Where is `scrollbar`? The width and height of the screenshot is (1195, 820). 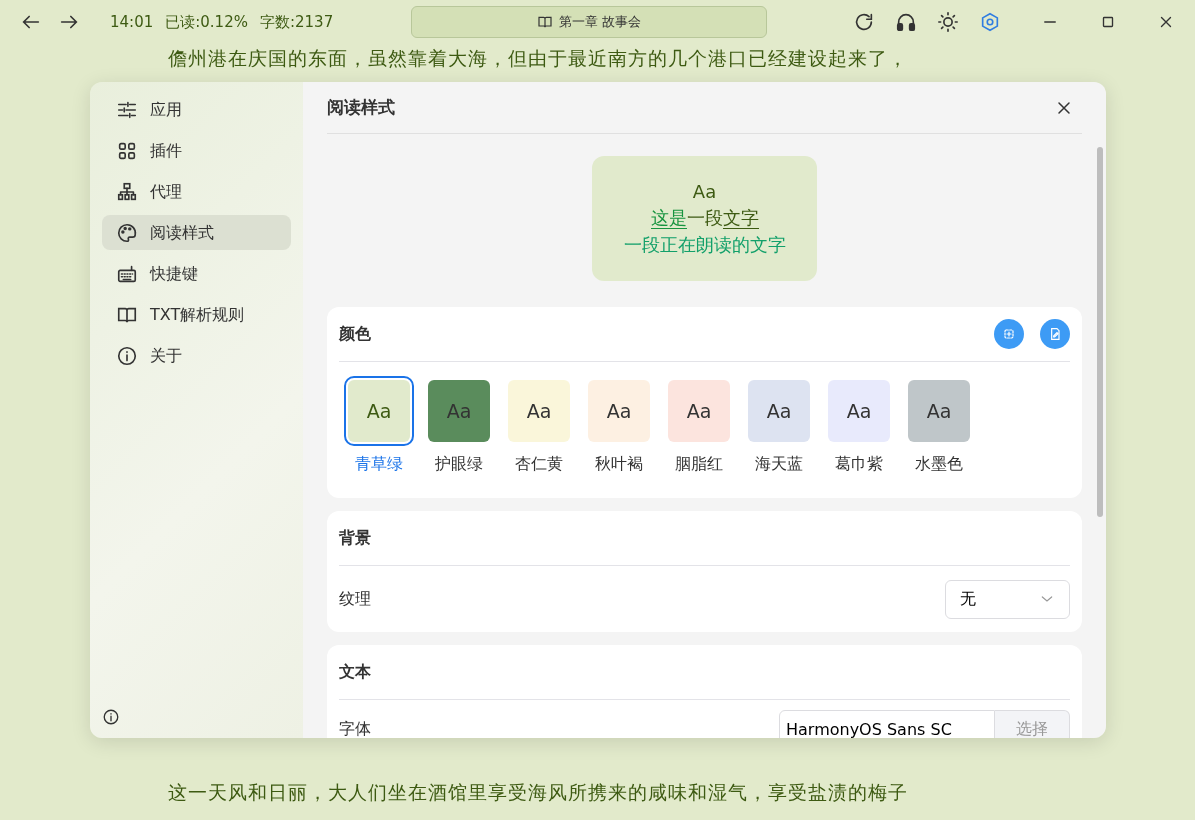
scrollbar is located at coordinates (1100, 332).